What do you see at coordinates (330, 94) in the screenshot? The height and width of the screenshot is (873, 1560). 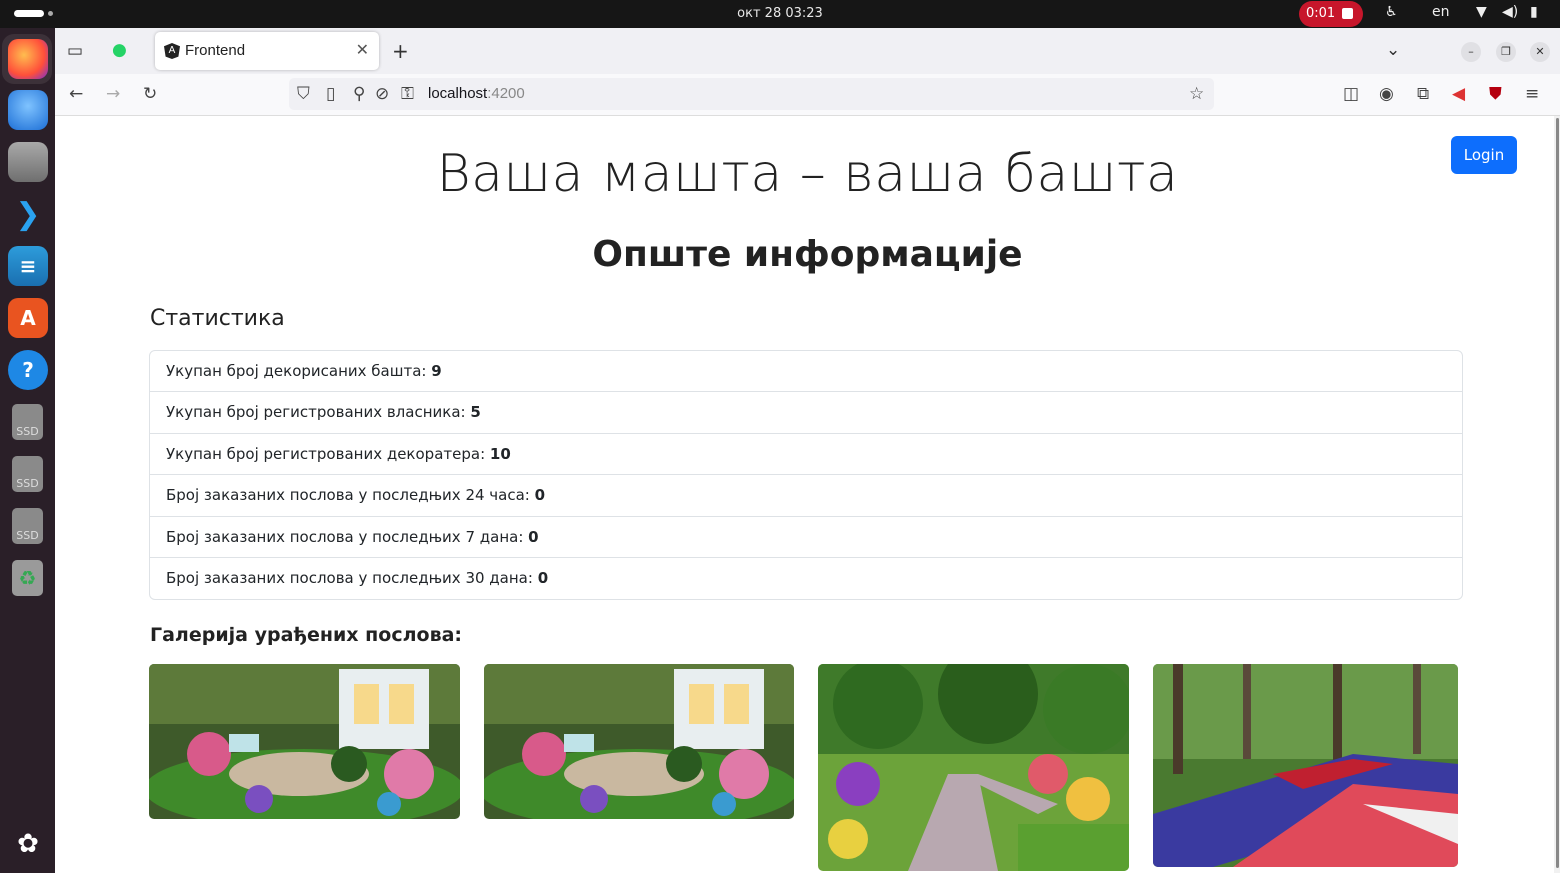 I see `page-info-icon: ▯` at bounding box center [330, 94].